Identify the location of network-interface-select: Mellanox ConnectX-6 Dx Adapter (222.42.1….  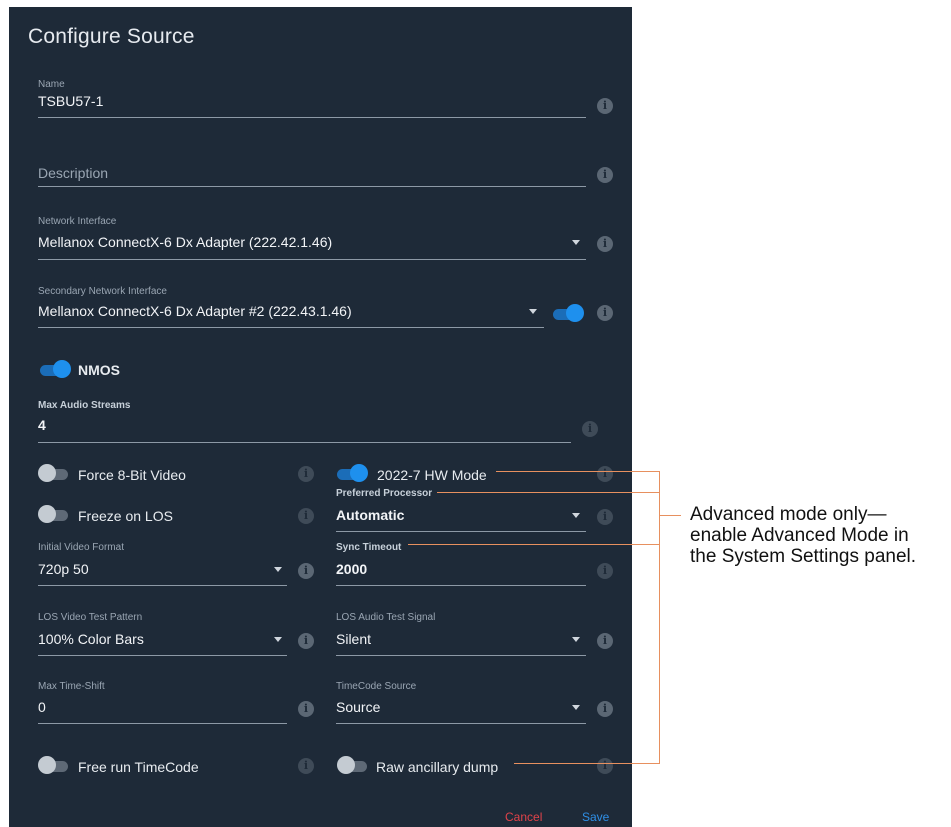
(185, 242).